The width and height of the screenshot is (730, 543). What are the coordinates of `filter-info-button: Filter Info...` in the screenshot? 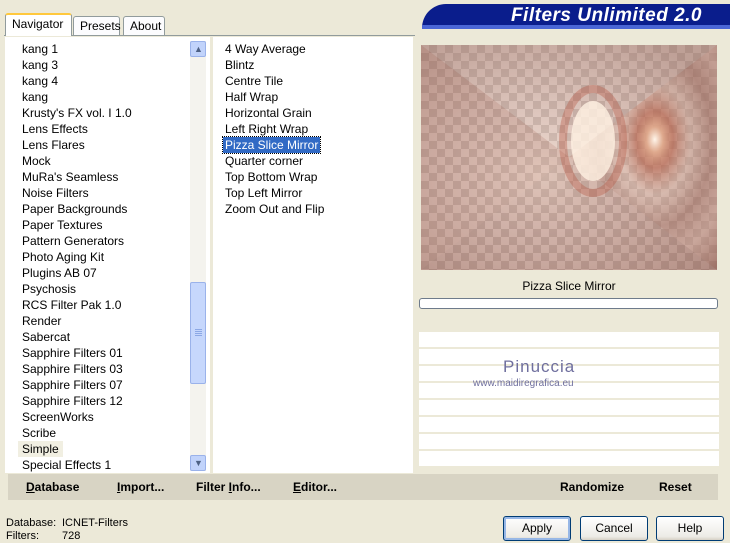 It's located at (228, 487).